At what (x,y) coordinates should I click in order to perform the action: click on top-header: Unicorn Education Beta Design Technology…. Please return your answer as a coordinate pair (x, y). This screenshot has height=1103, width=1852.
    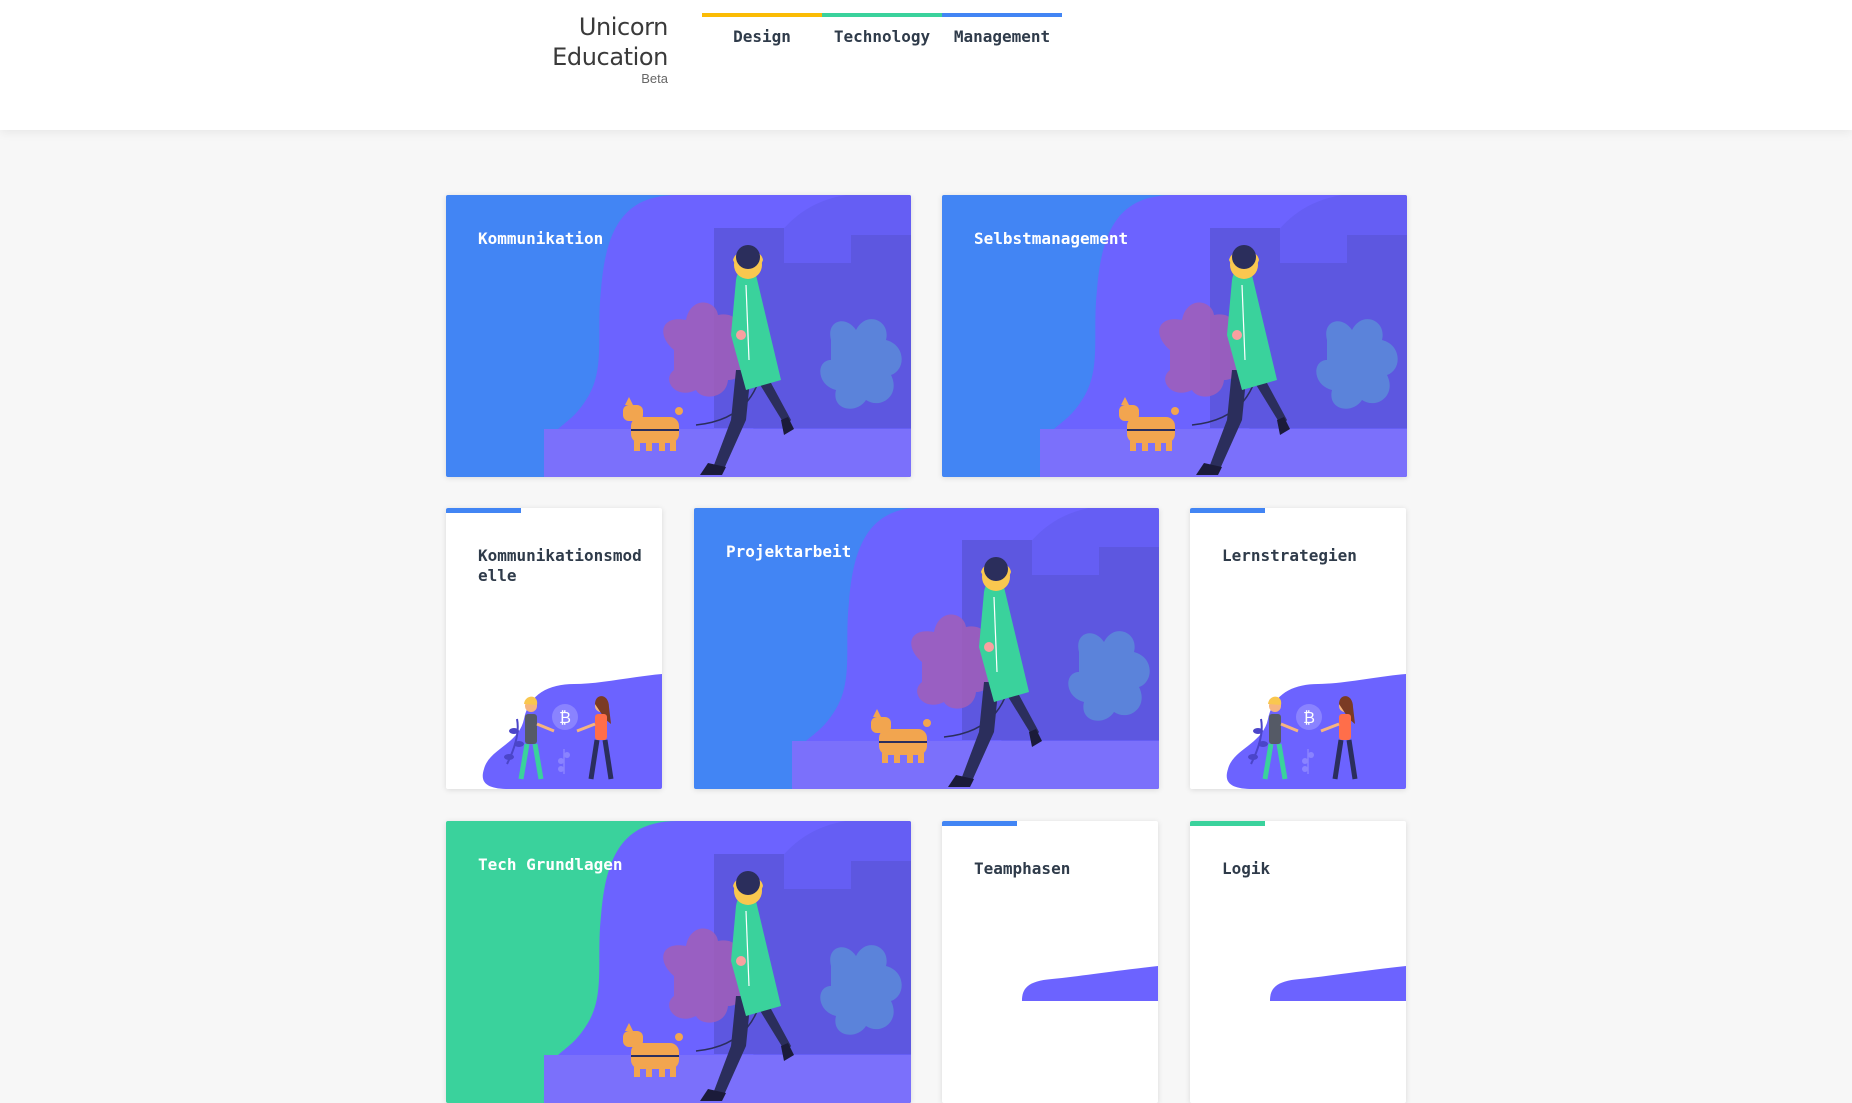
    Looking at the image, I should click on (926, 65).